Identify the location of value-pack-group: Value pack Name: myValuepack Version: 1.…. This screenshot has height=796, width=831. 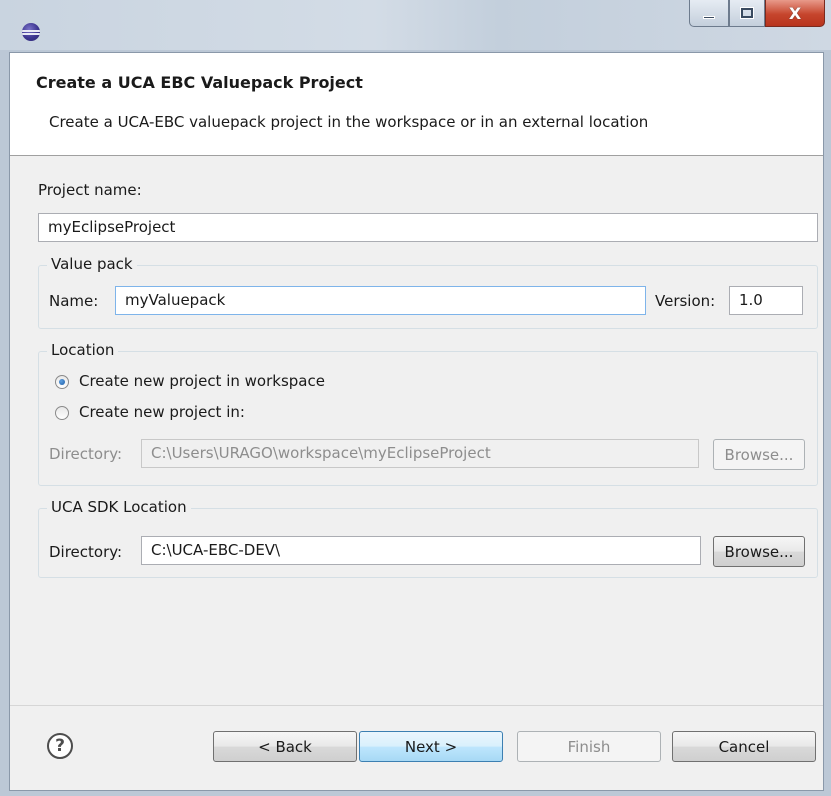
(428, 292).